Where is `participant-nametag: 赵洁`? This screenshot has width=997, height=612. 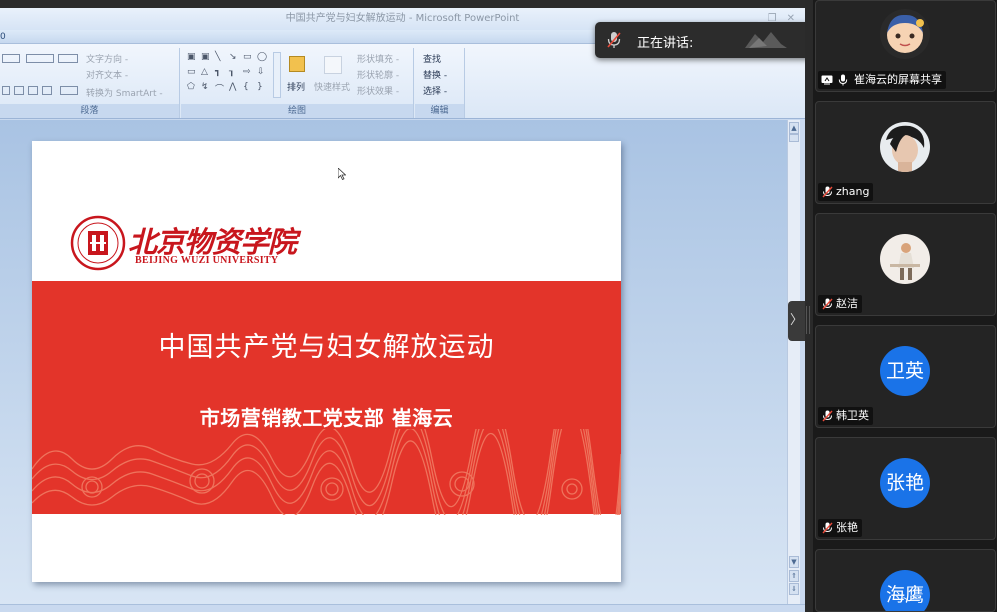
participant-nametag: 赵洁 is located at coordinates (840, 304).